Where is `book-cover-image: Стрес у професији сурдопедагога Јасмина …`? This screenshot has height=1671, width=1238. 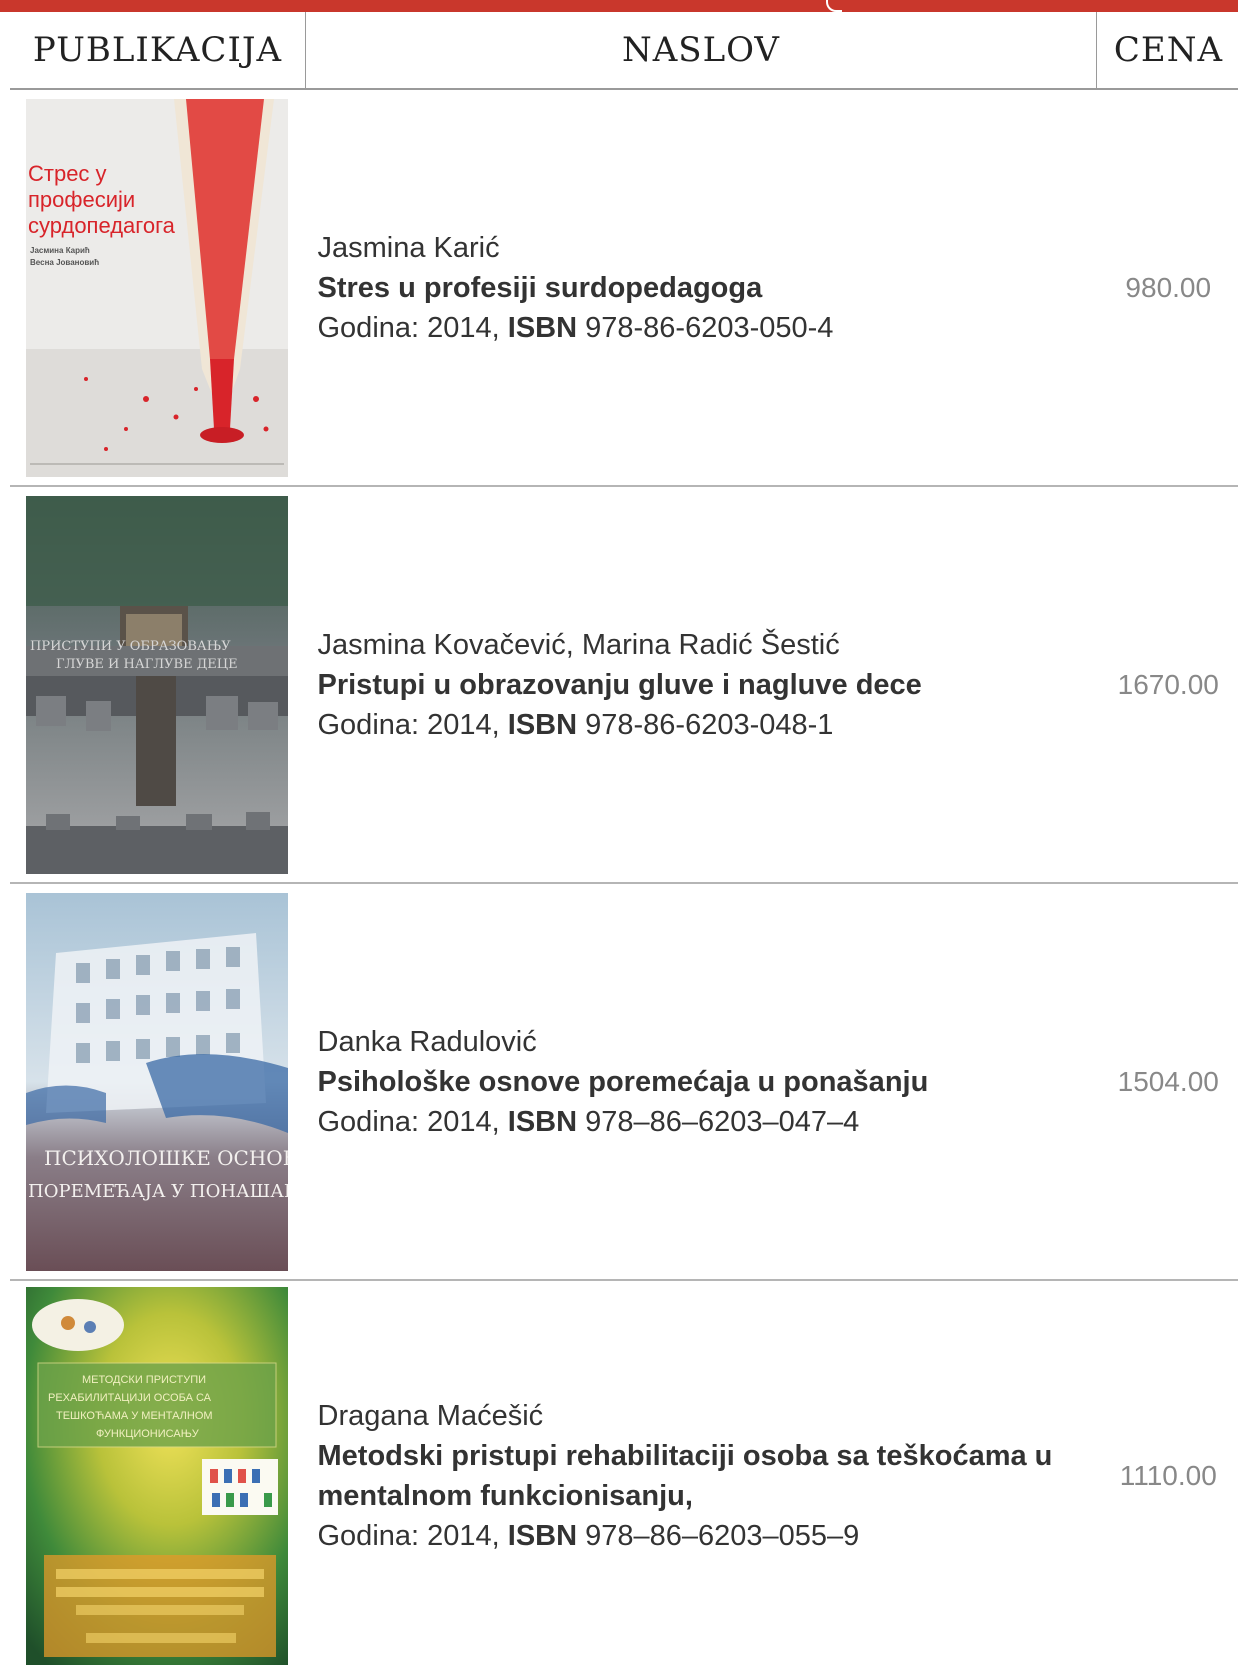
book-cover-image: Стрес у професији сурдопедагога Јасмина … is located at coordinates (157, 288).